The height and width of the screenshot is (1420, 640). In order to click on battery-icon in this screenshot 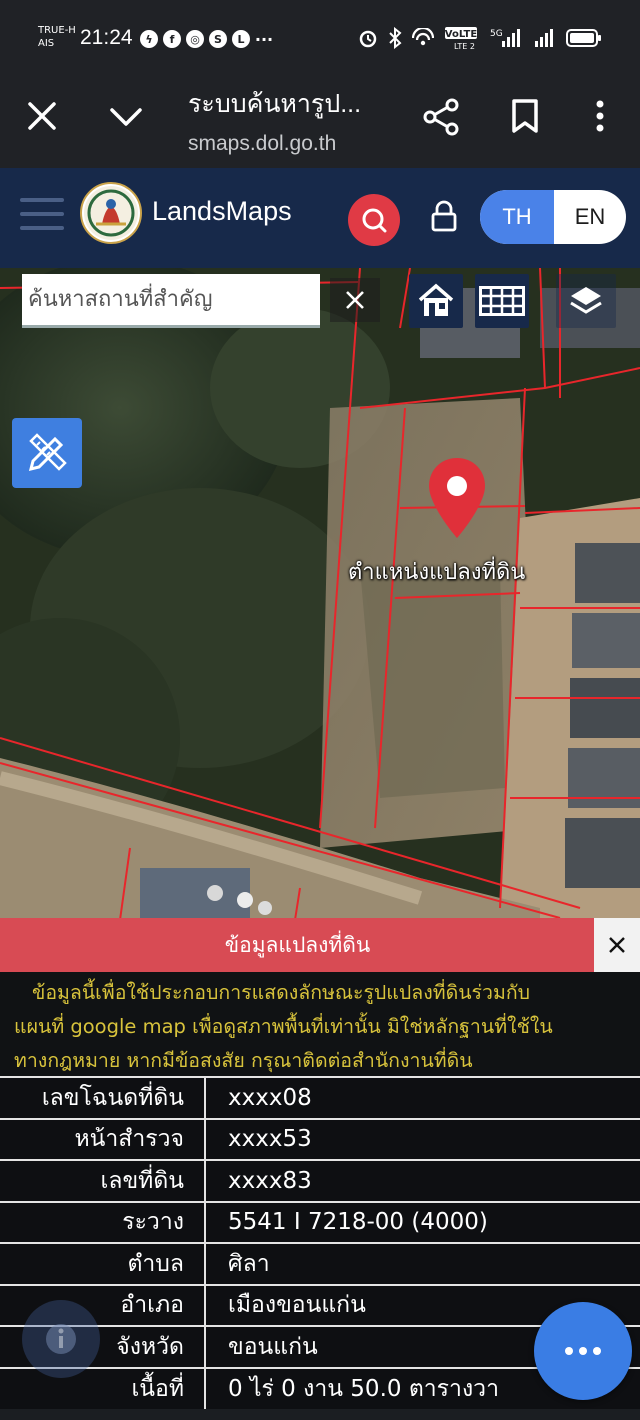, I will do `click(583, 38)`.